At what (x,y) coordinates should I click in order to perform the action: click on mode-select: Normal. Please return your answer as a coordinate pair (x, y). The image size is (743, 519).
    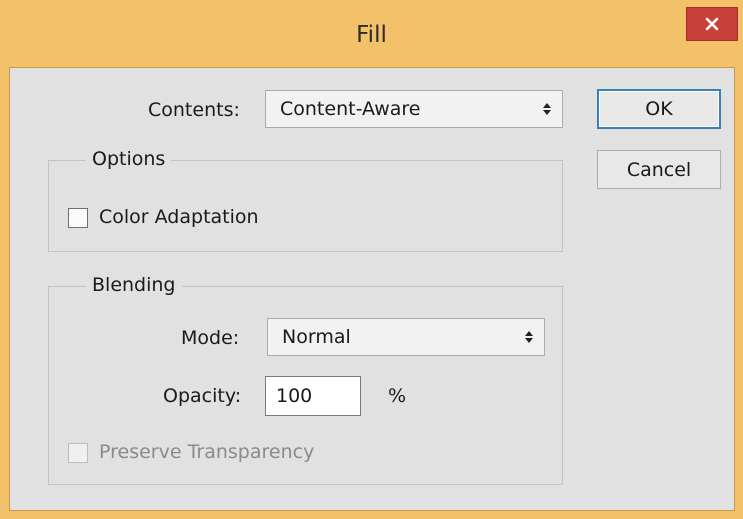
    Looking at the image, I should click on (406, 337).